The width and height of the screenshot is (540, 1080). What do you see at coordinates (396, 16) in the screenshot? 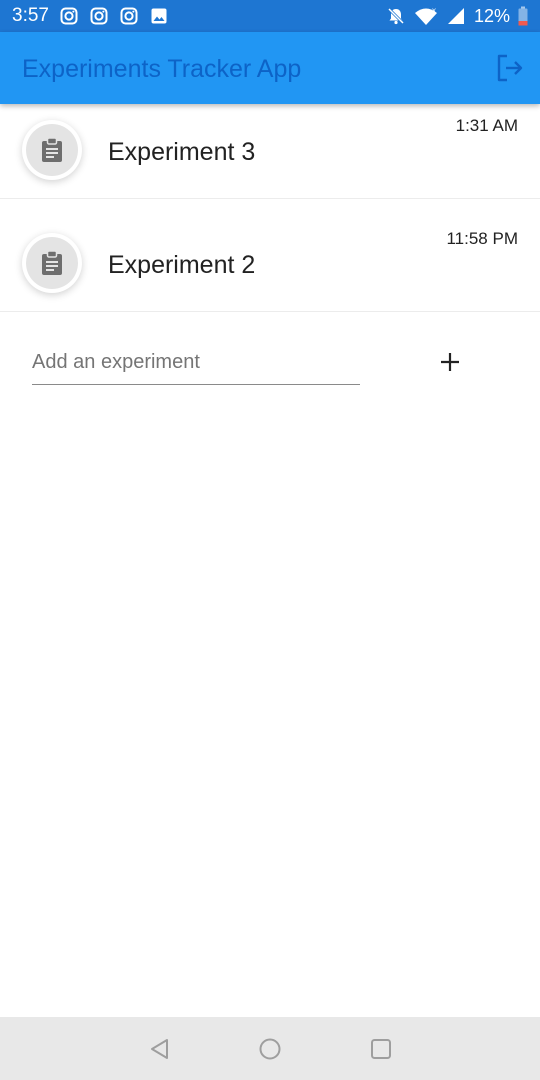
I see `notifications-off-icon` at bounding box center [396, 16].